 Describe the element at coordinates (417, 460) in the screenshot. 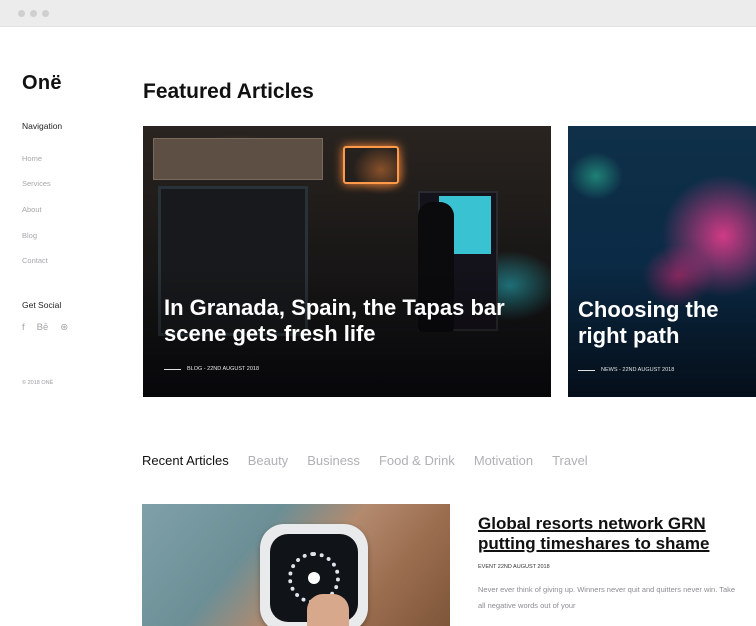

I see `tab-food-drink: Food & Drink` at that location.